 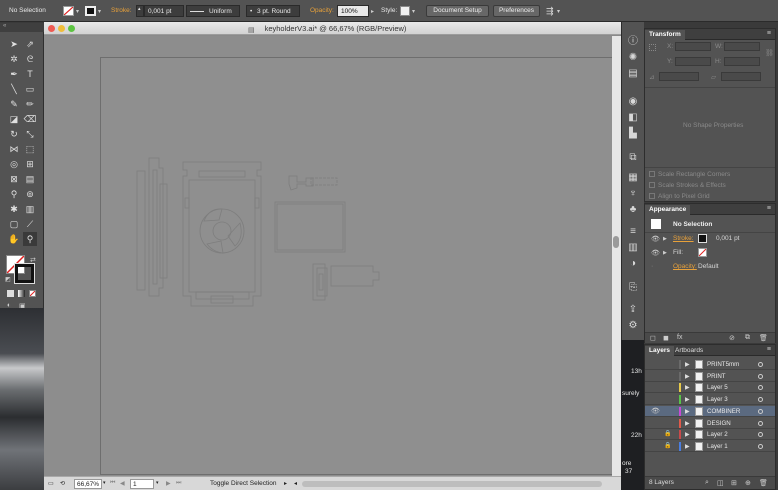 I want to click on opacity-field: 100%, so click(x=353, y=11).